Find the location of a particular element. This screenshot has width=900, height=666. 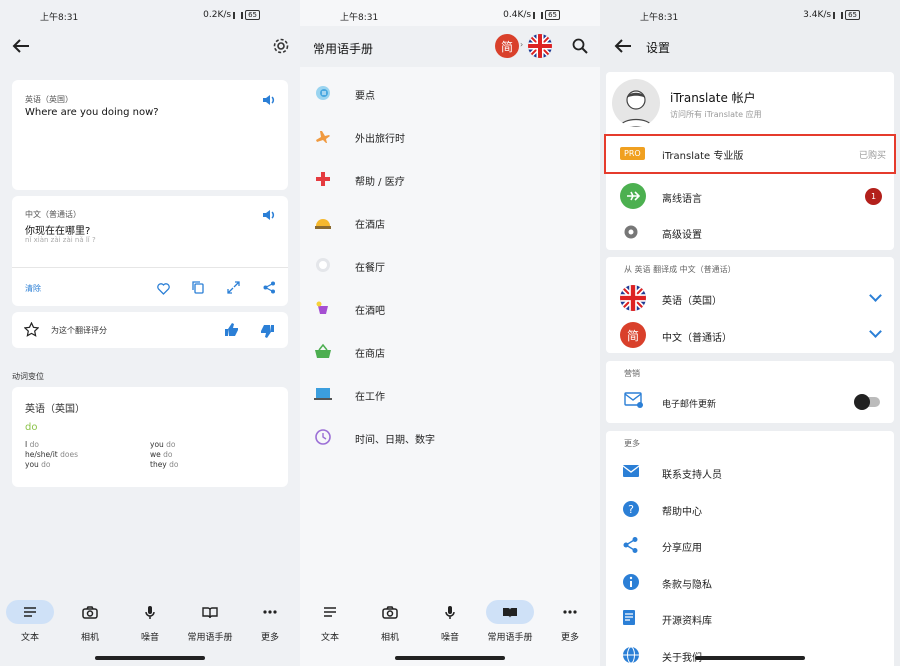

more-dots-icon is located at coordinates (570, 612).